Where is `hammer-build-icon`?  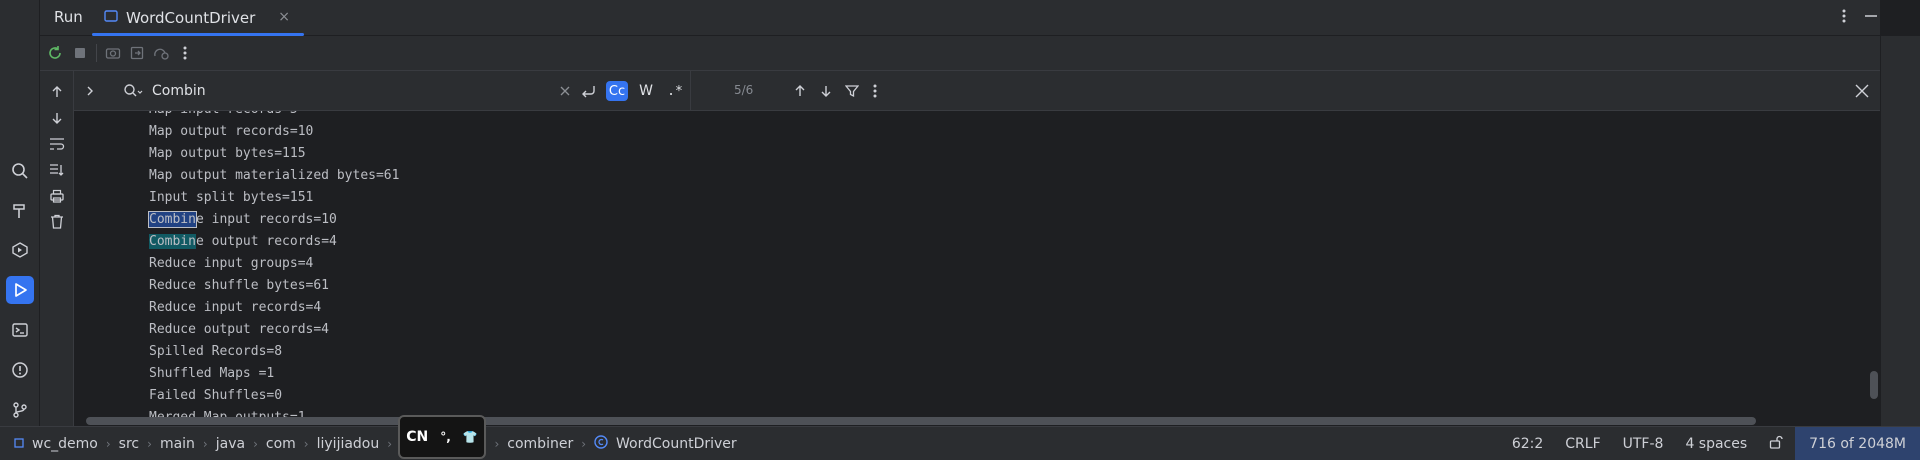
hammer-build-icon is located at coordinates (20, 211).